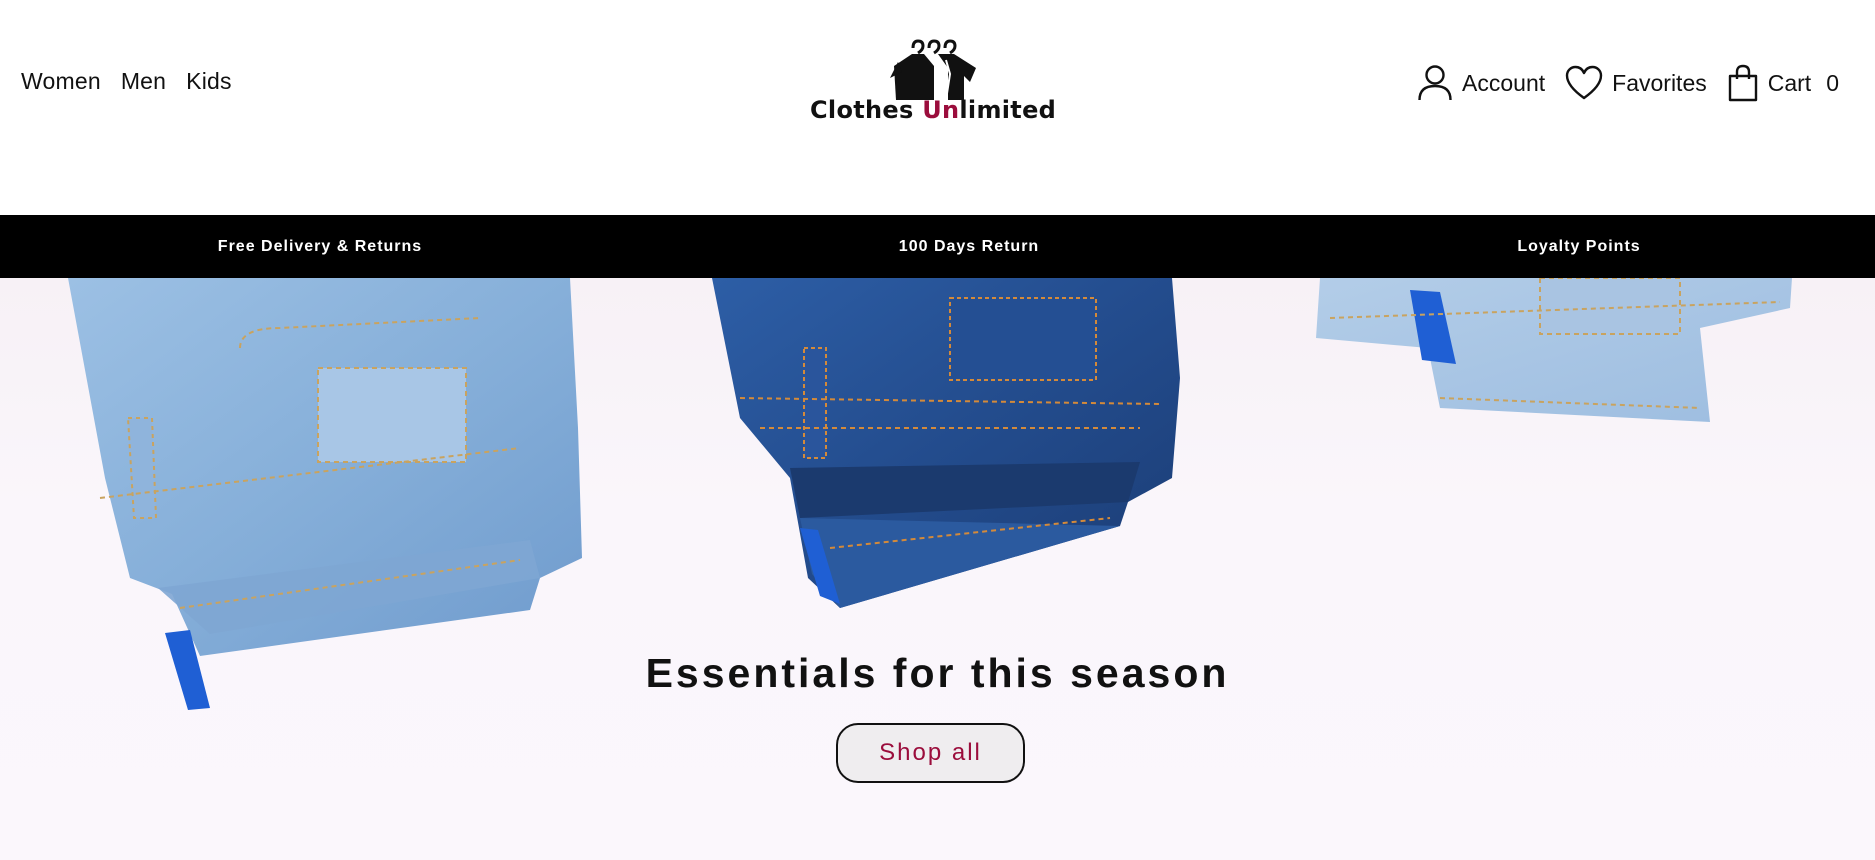  I want to click on brand-name-part2: limited, so click(1008, 110).